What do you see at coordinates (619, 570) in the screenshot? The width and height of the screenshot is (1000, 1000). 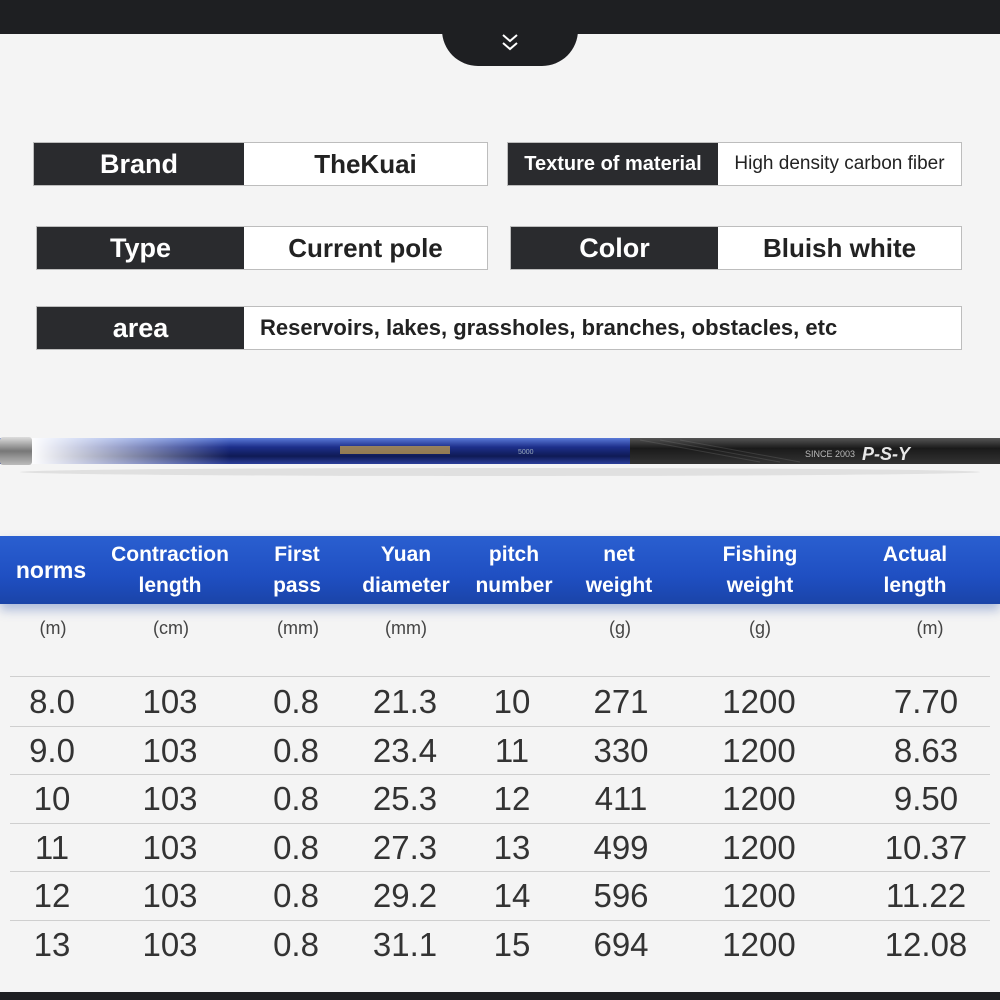 I see `header-net-weight: net weight` at bounding box center [619, 570].